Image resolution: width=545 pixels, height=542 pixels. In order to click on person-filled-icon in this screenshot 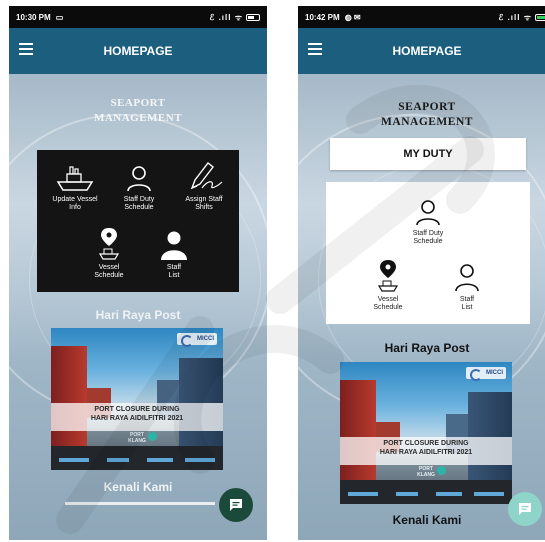, I will do `click(174, 245)`.